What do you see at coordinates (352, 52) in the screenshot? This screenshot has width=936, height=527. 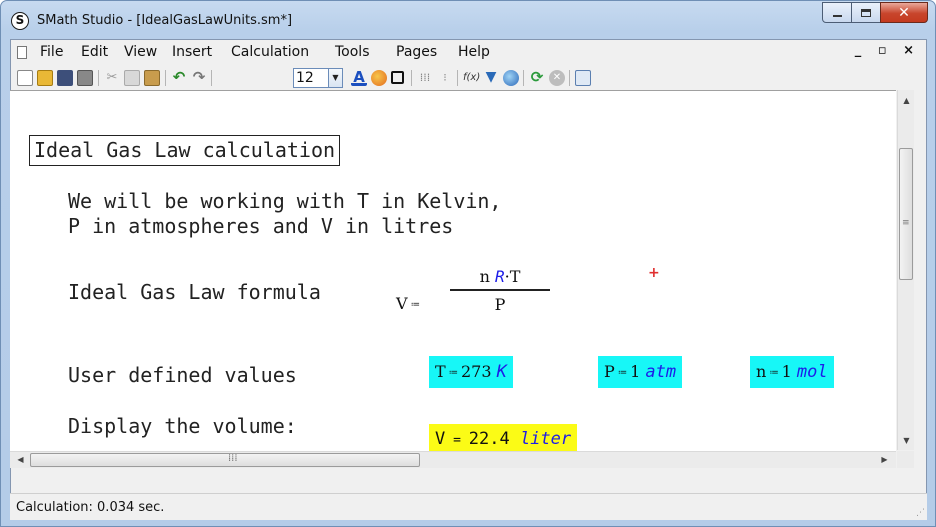 I see `menu-tools: Tools` at bounding box center [352, 52].